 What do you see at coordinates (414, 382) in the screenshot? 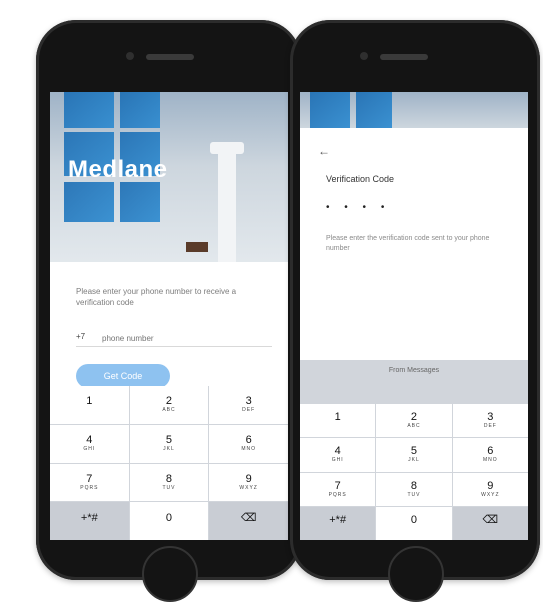
I see `keyboard-suggestion-bar: From Messages` at bounding box center [414, 382].